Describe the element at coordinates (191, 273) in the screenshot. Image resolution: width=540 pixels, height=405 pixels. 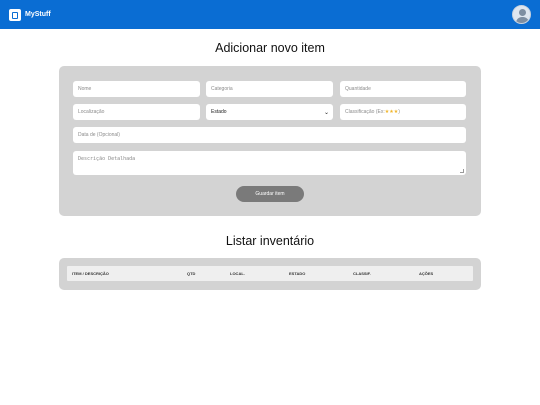
I see `column-header-qty: QTD` at that location.